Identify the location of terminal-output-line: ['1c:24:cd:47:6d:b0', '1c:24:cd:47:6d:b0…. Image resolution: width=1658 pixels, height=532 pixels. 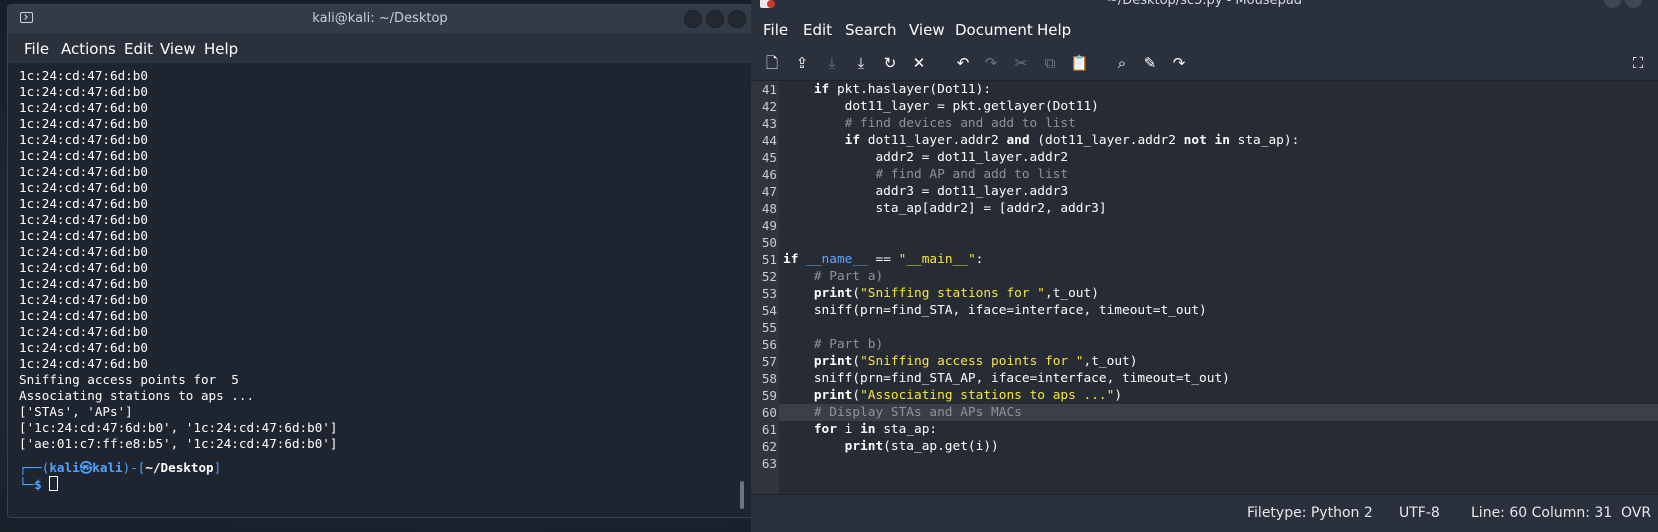
(178, 427).